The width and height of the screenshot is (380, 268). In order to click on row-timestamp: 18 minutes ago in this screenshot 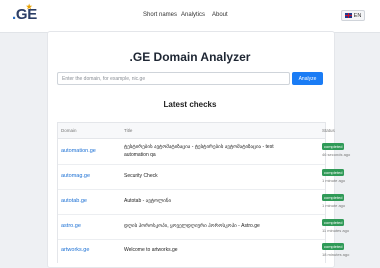, I will do `click(336, 254)`.